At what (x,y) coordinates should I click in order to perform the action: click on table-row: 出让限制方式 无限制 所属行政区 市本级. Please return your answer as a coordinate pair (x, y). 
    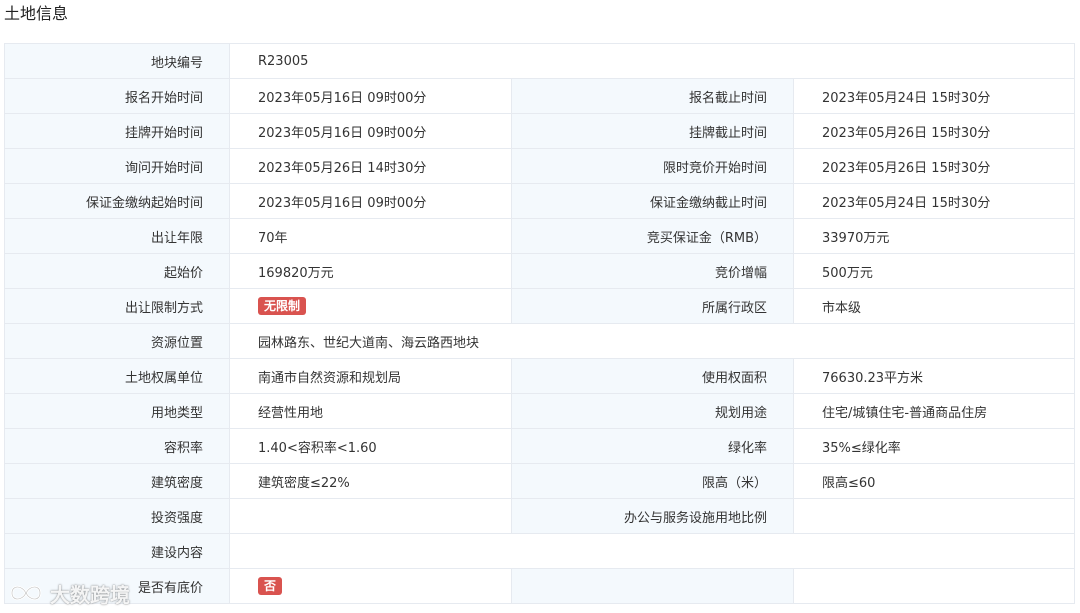
    Looking at the image, I should click on (540, 306).